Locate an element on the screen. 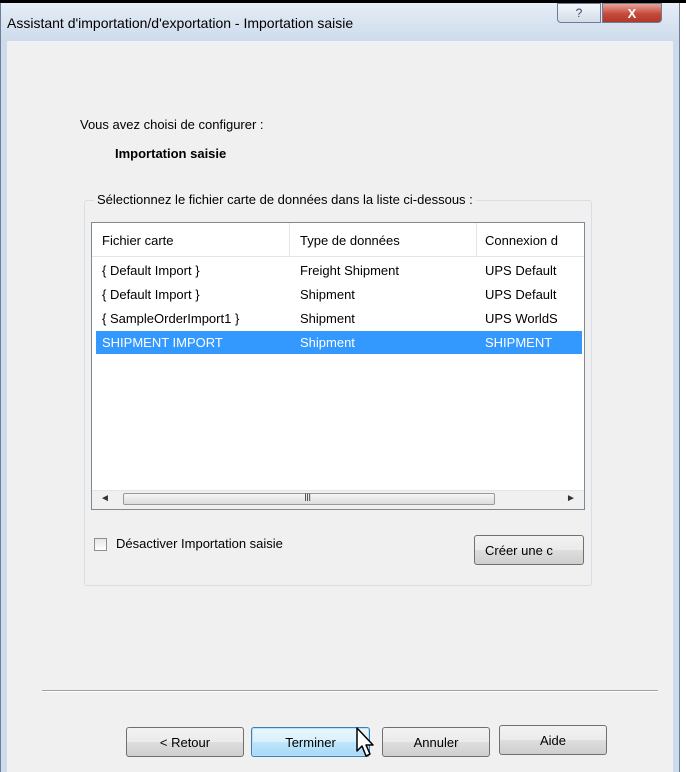  cancel-button-label: Annuler is located at coordinates (436, 742).